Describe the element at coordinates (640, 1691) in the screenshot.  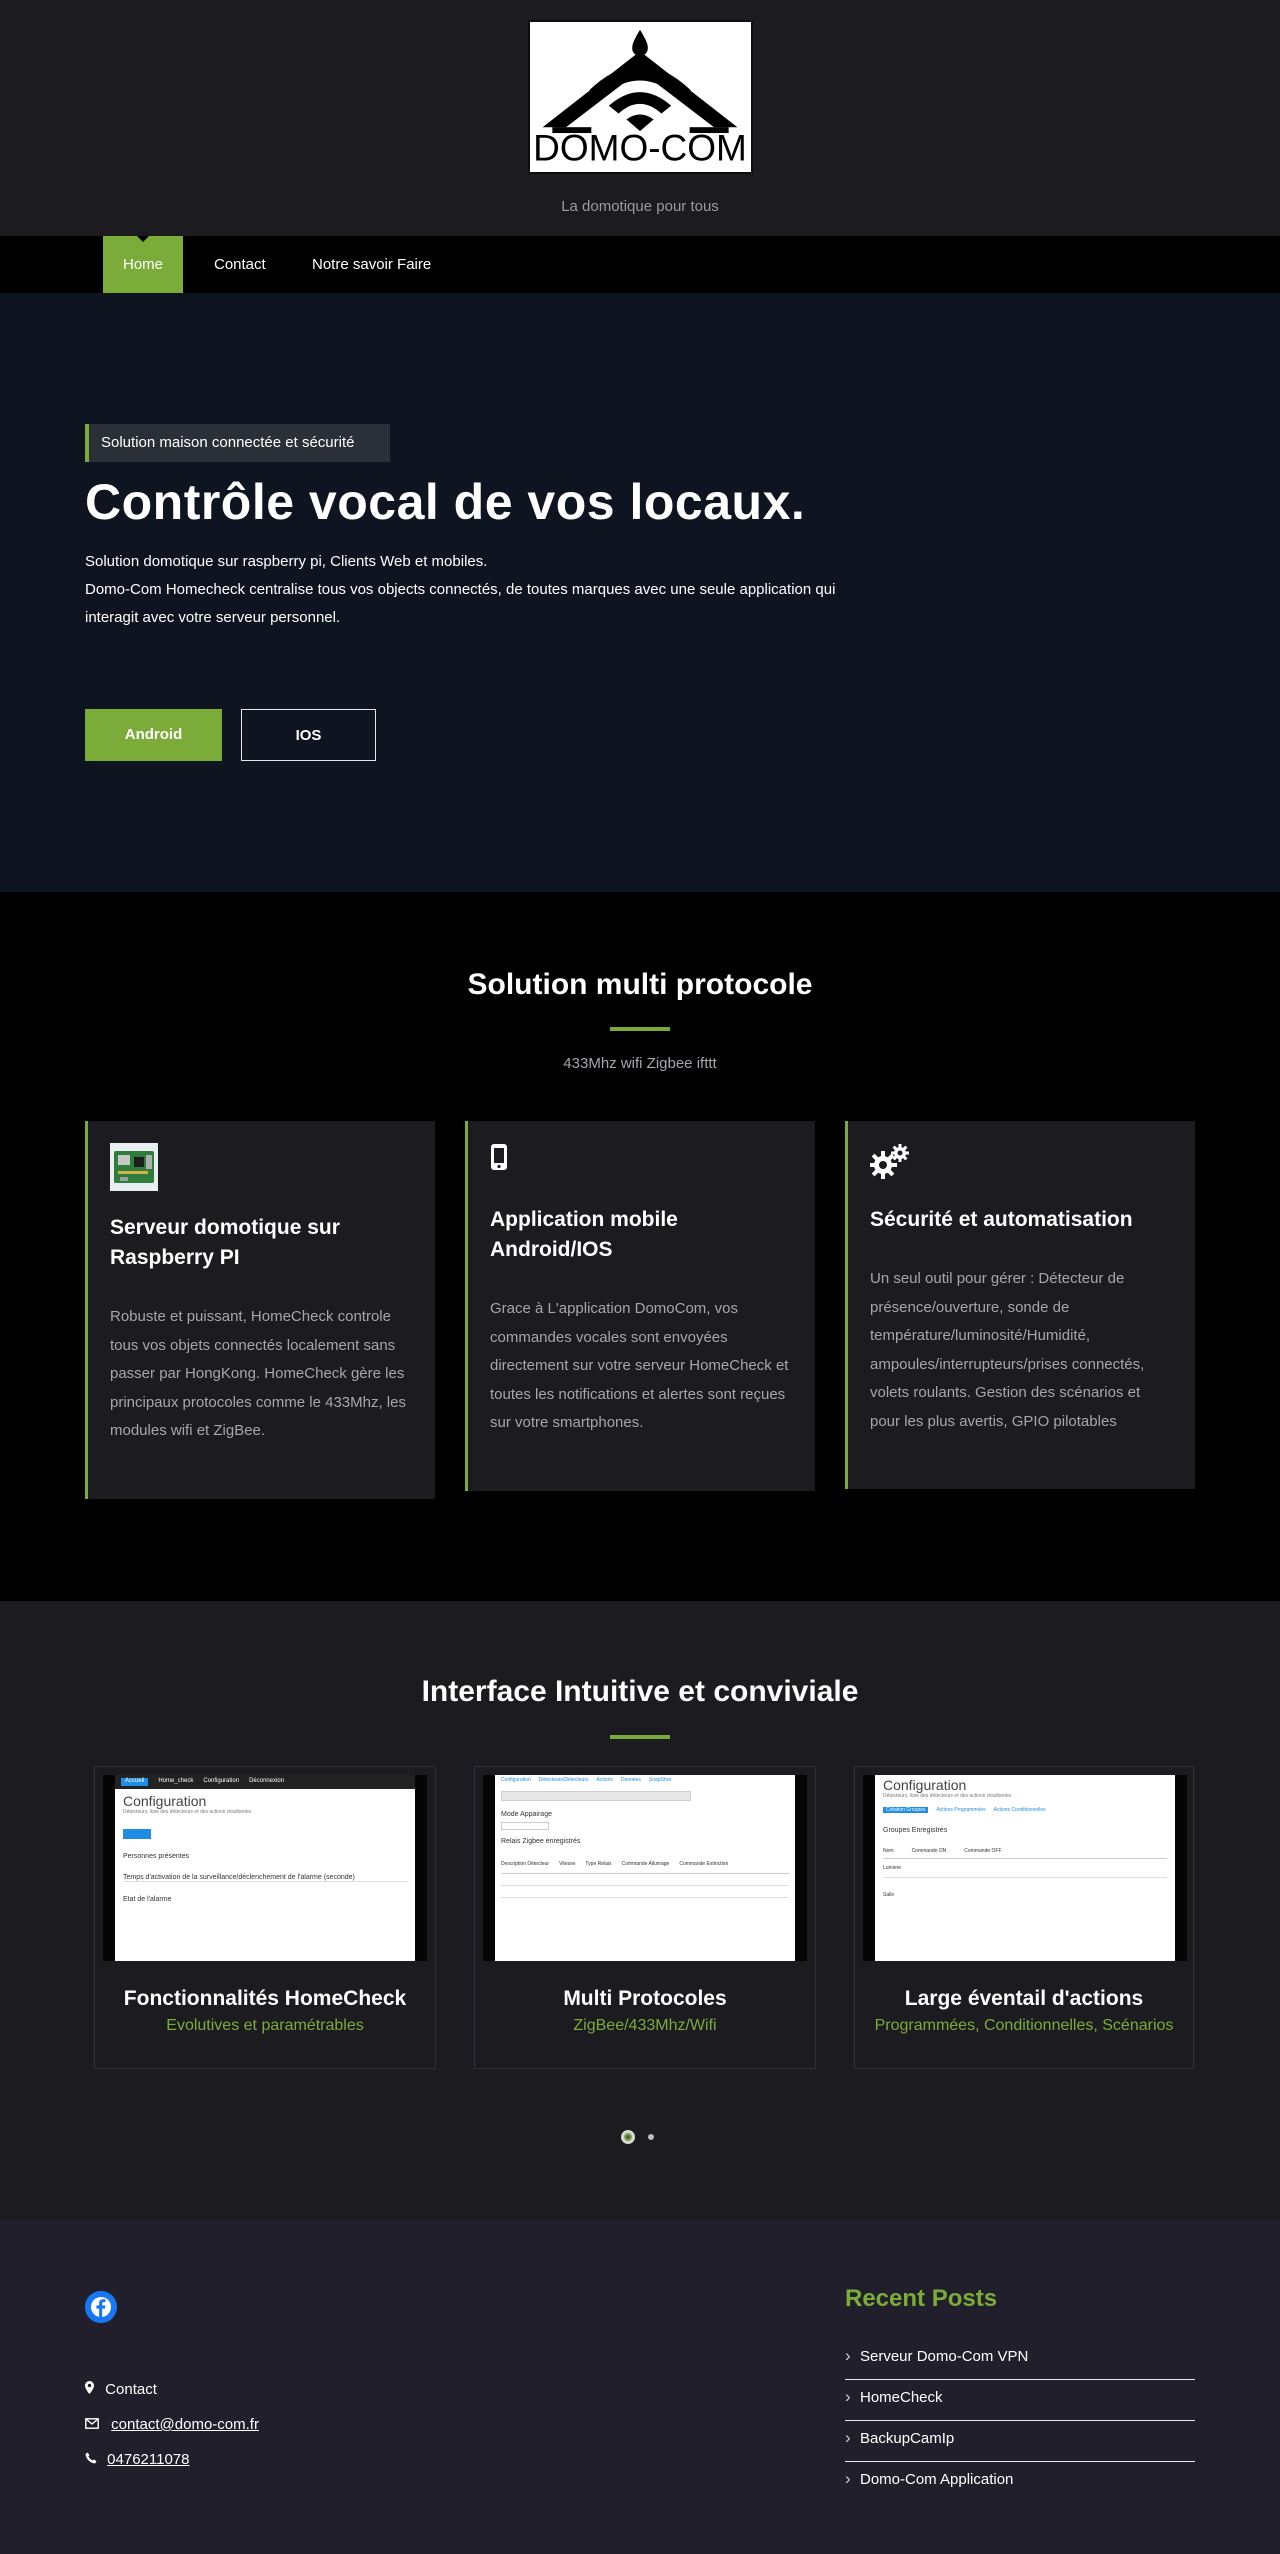
I see `interface-title: Interface Intuitive et conviviale` at that location.